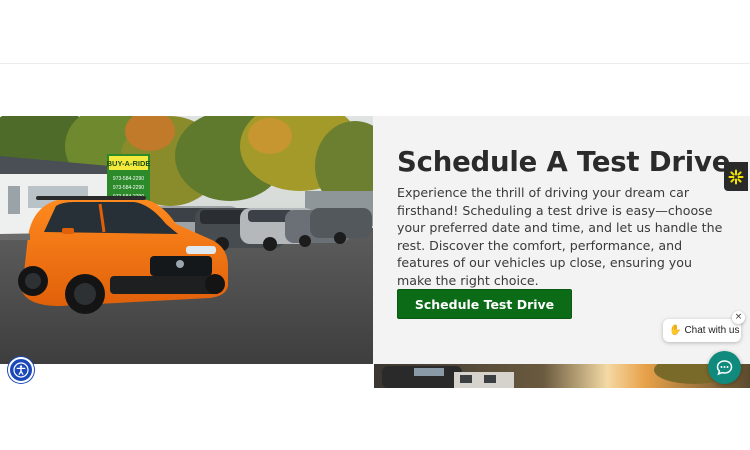 Image resolution: width=750 pixels, height=450 pixels. I want to click on accessibility-icon, so click(21, 370).